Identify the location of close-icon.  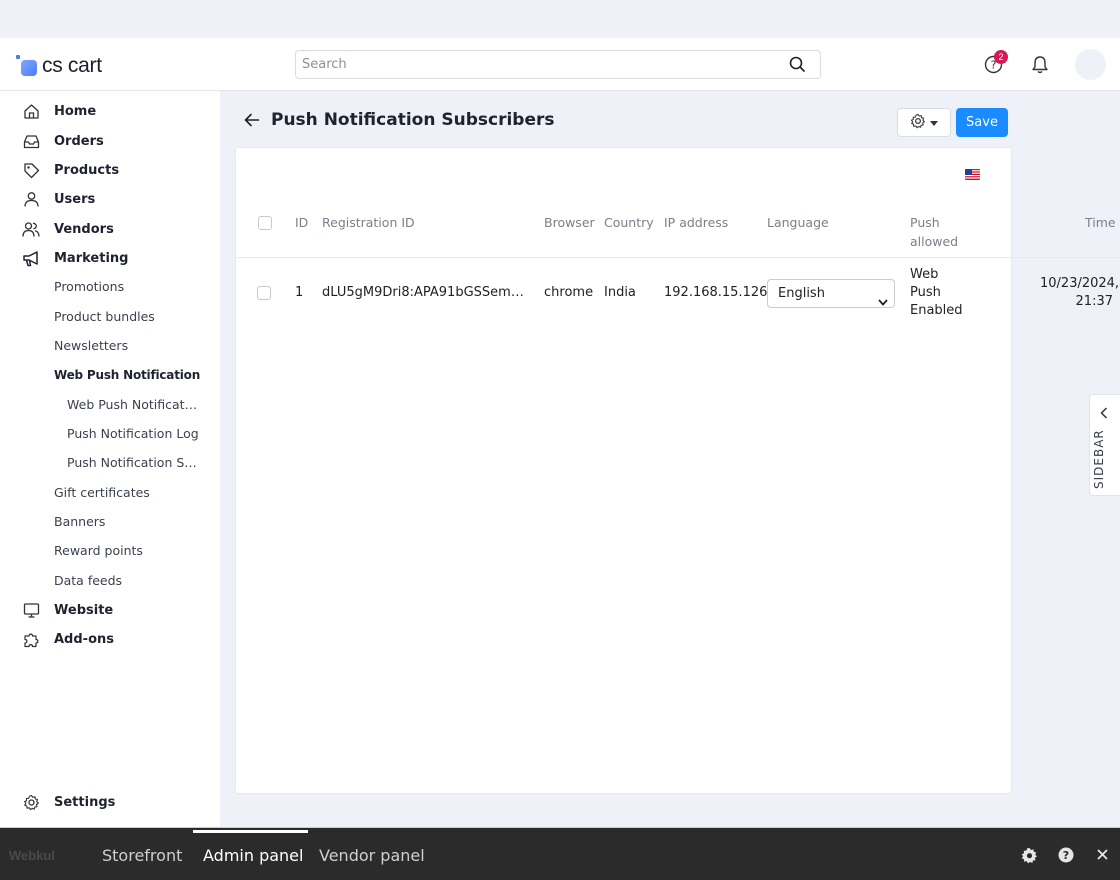
(1102, 856).